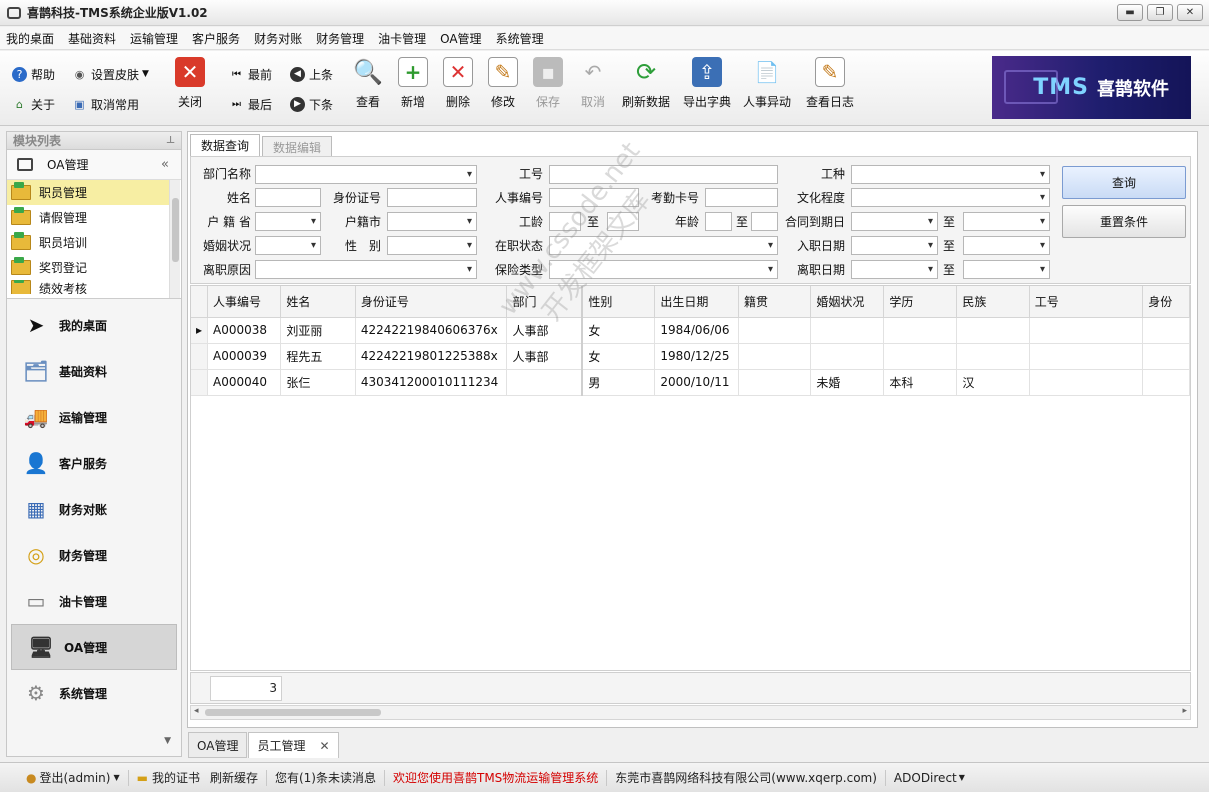 The width and height of the screenshot is (1209, 792). What do you see at coordinates (94, 267) in the screenshot?
I see `sidebar-item-reward: 奖罚登记` at bounding box center [94, 267].